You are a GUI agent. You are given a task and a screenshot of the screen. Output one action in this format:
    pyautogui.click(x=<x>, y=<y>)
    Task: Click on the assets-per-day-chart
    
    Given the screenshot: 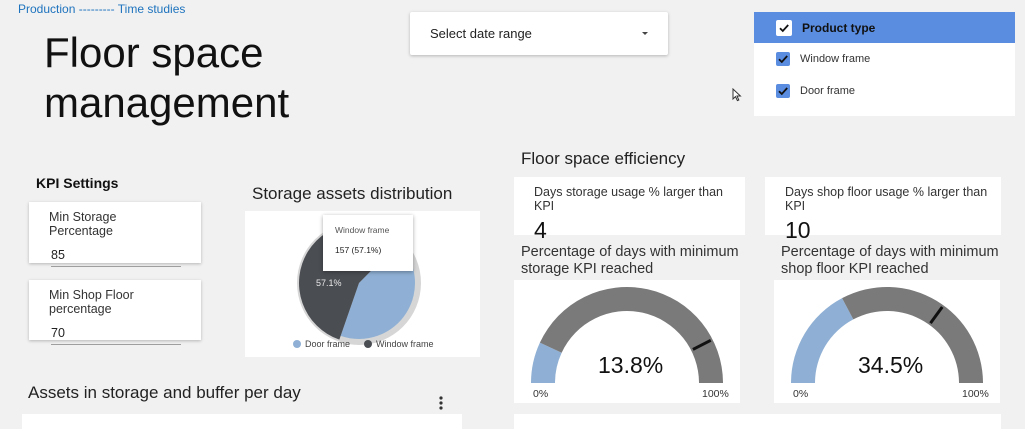 What is the action you would take?
    pyautogui.click(x=242, y=421)
    